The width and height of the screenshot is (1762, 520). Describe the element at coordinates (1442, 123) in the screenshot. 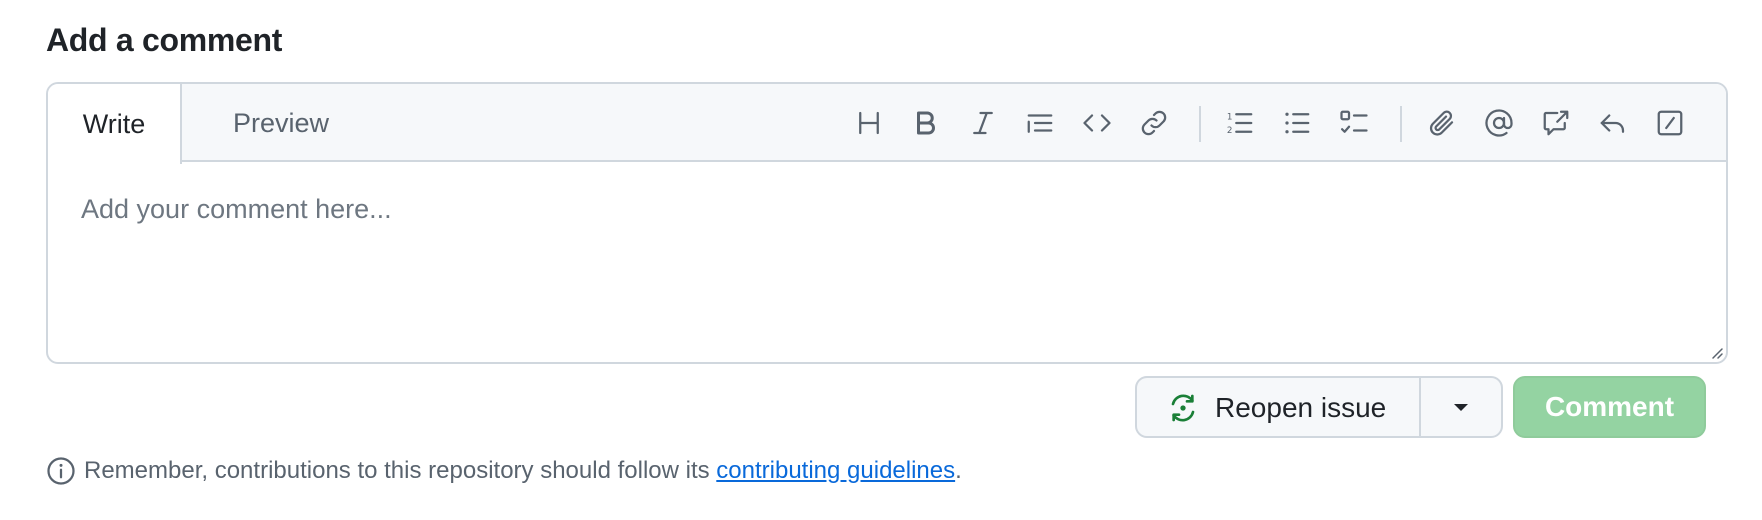

I see `attach-icon` at that location.